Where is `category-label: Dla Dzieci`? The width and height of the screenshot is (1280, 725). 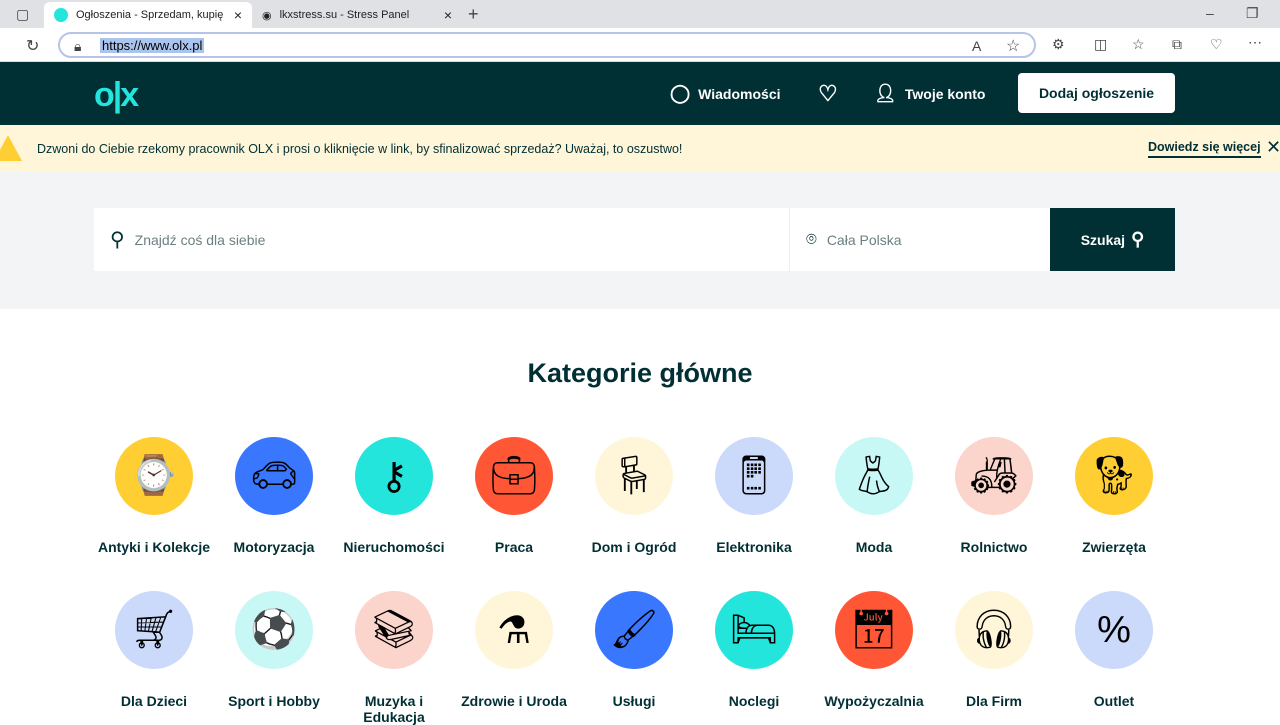 category-label: Dla Dzieci is located at coordinates (154, 701).